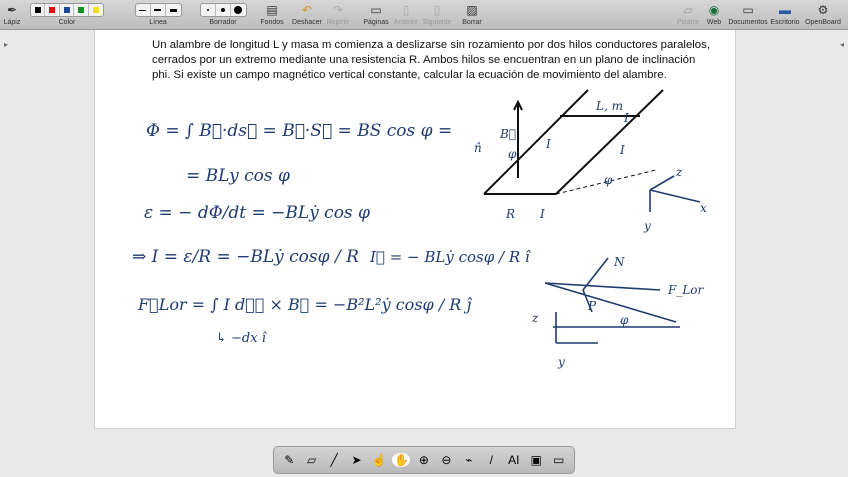  Describe the element at coordinates (478, 148) in the screenshot. I see `svg-text: n̂` at that location.